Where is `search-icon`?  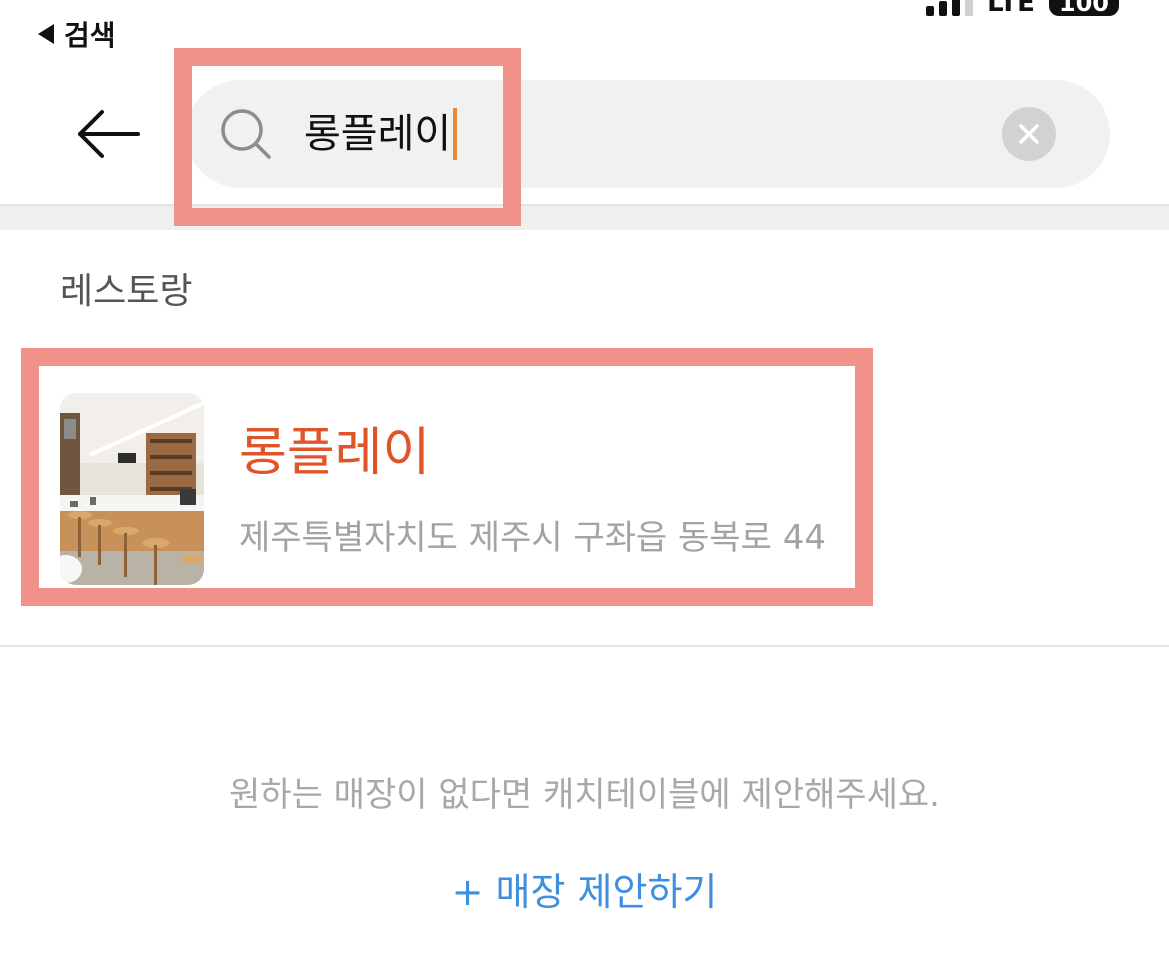 search-icon is located at coordinates (246, 134).